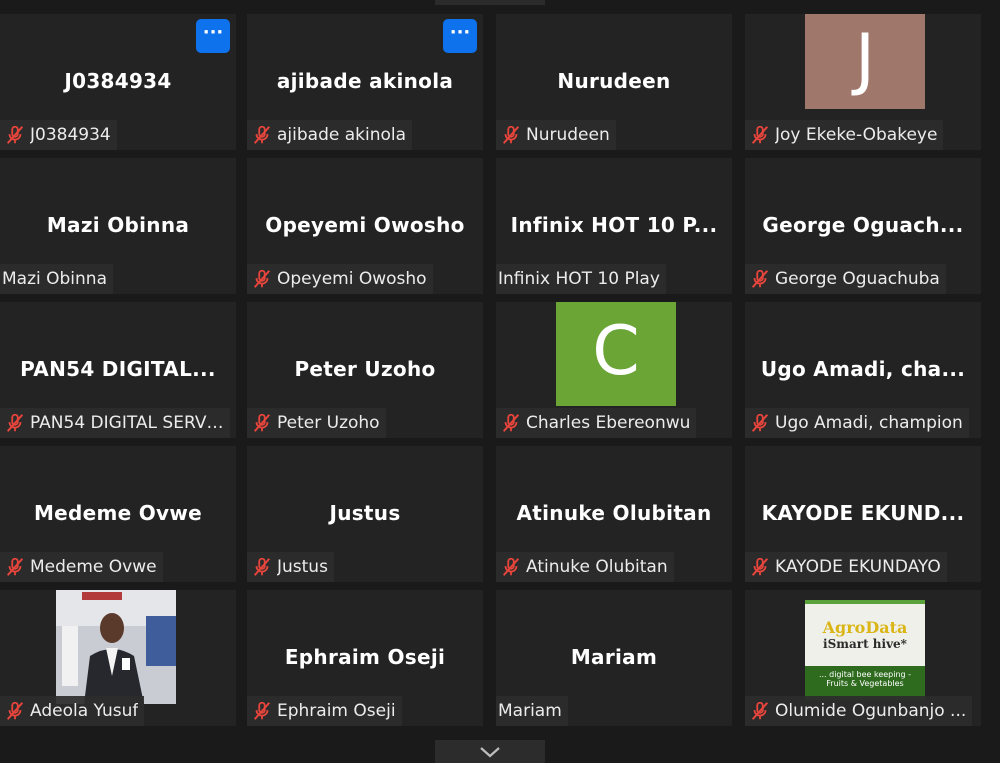 Image resolution: width=1000 pixels, height=763 pixels. What do you see at coordinates (302, 567) in the screenshot?
I see `participant-label-text: Justus` at bounding box center [302, 567].